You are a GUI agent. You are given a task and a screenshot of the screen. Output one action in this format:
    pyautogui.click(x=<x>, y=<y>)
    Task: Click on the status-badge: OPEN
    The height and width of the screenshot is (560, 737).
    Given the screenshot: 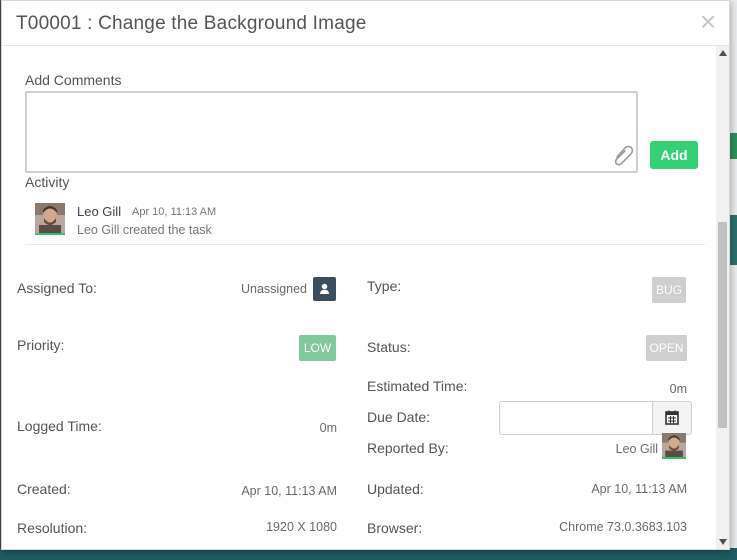 What is the action you would take?
    pyautogui.click(x=666, y=348)
    